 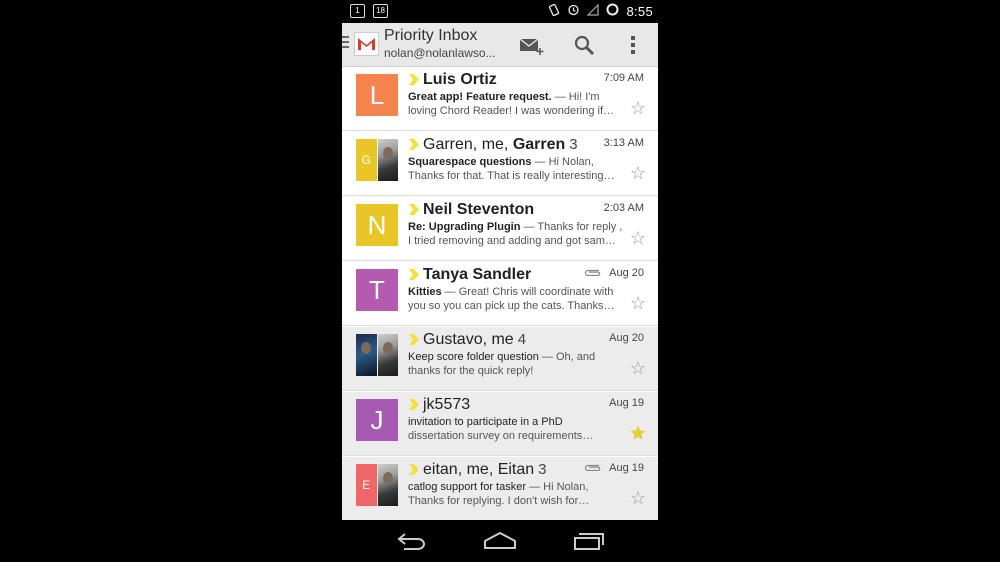 I want to click on overflow-menu-button, so click(x=633, y=45).